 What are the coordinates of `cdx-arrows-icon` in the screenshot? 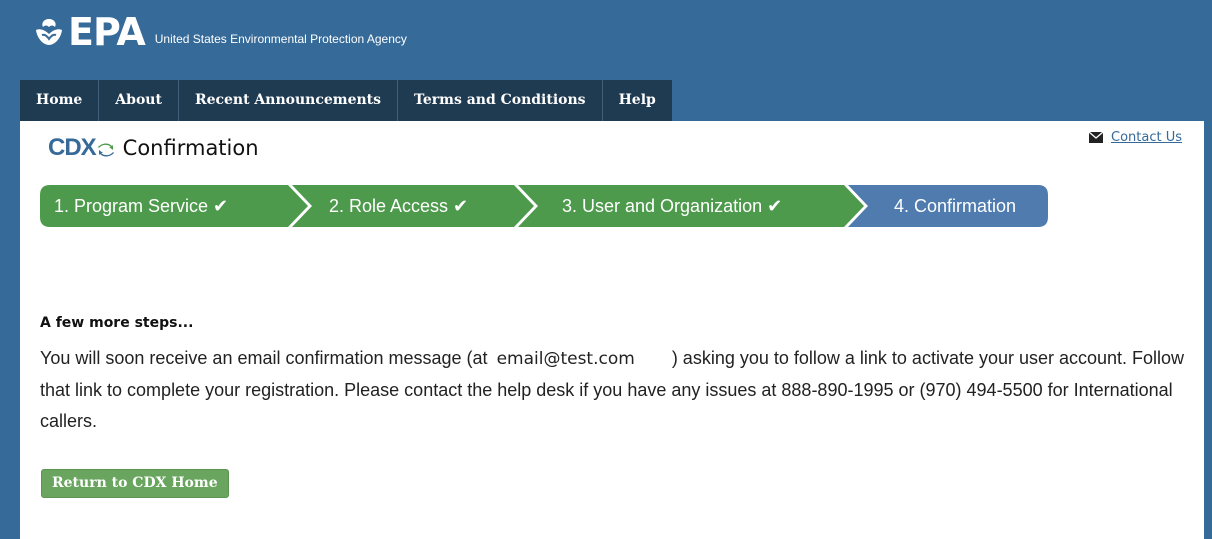 It's located at (105, 150).